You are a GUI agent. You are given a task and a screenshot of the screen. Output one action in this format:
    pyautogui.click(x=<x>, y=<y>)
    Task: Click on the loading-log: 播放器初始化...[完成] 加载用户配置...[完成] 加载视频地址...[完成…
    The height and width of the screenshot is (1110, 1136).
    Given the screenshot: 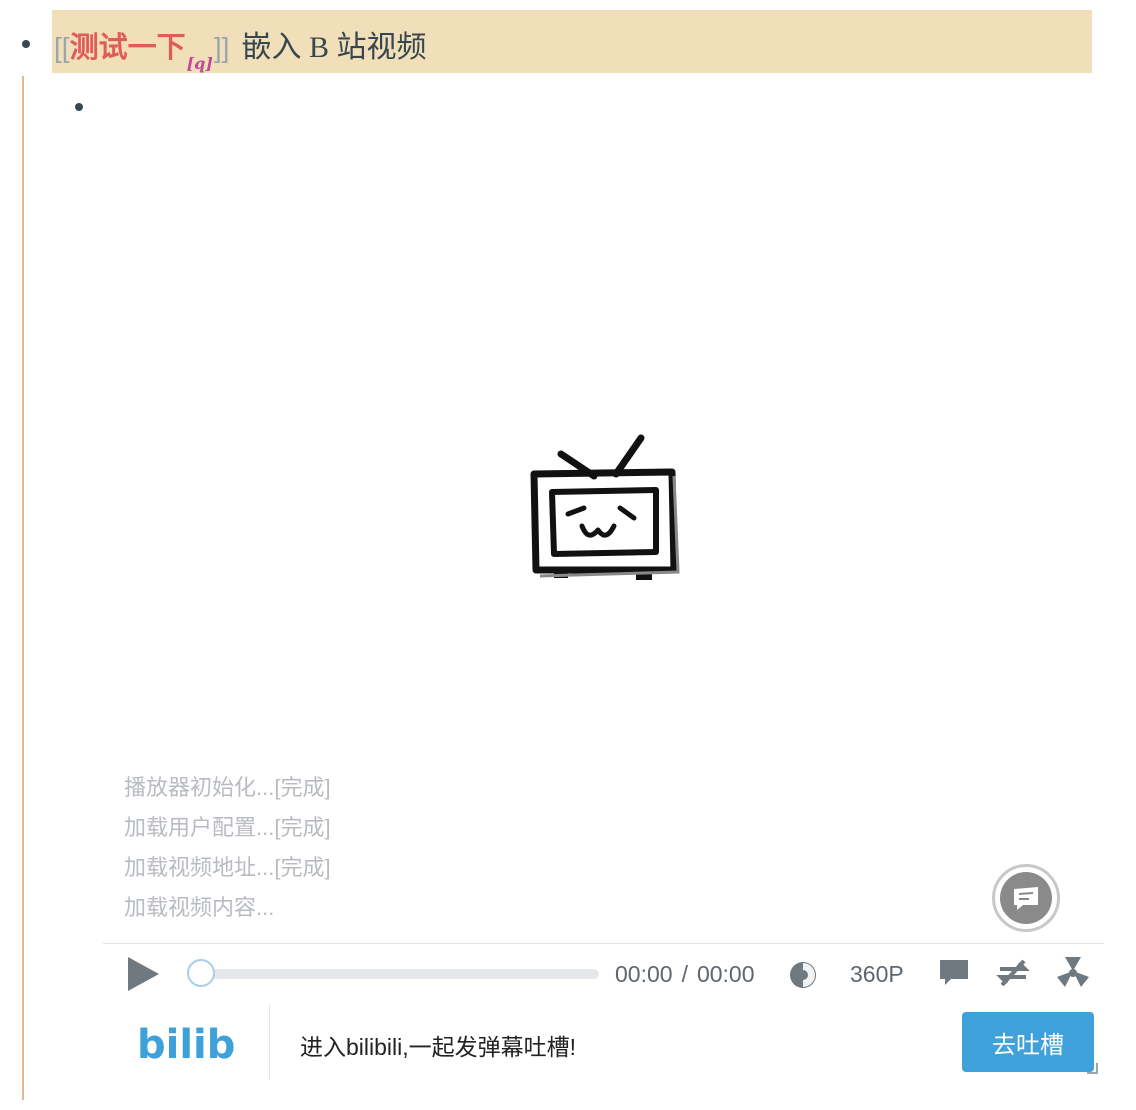 What is the action you would take?
    pyautogui.click(x=227, y=848)
    